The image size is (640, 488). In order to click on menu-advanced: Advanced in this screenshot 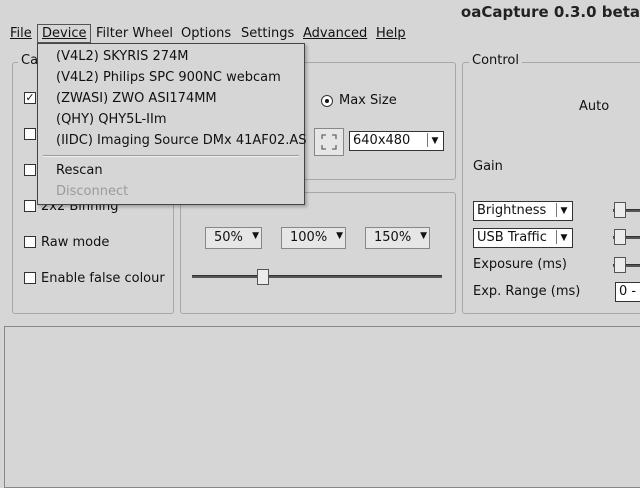, I will do `click(335, 33)`.